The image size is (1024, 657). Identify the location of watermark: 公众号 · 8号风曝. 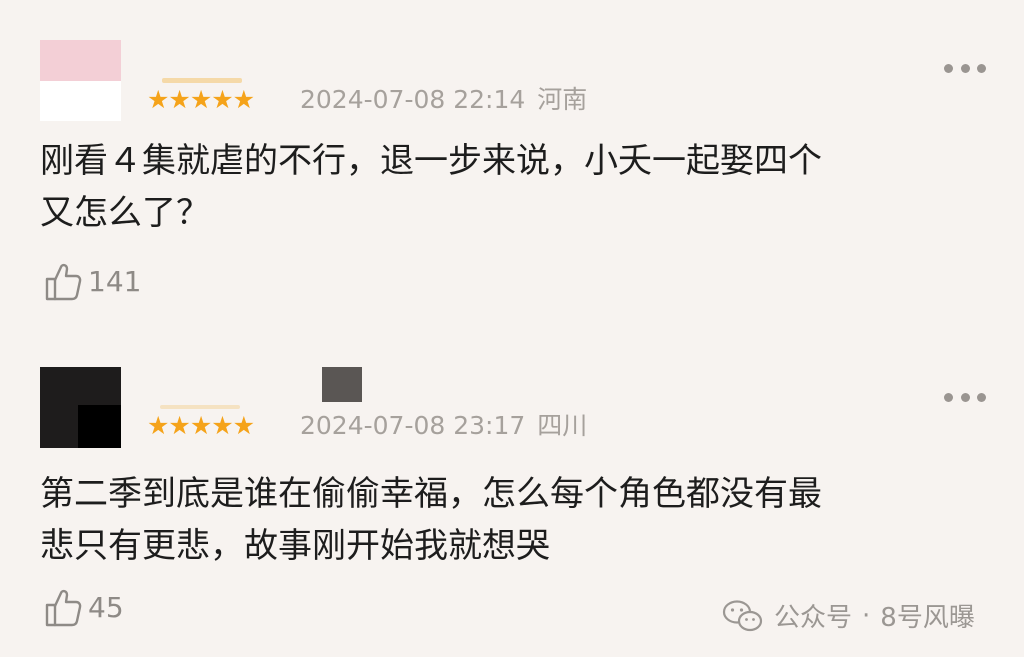
(848, 615).